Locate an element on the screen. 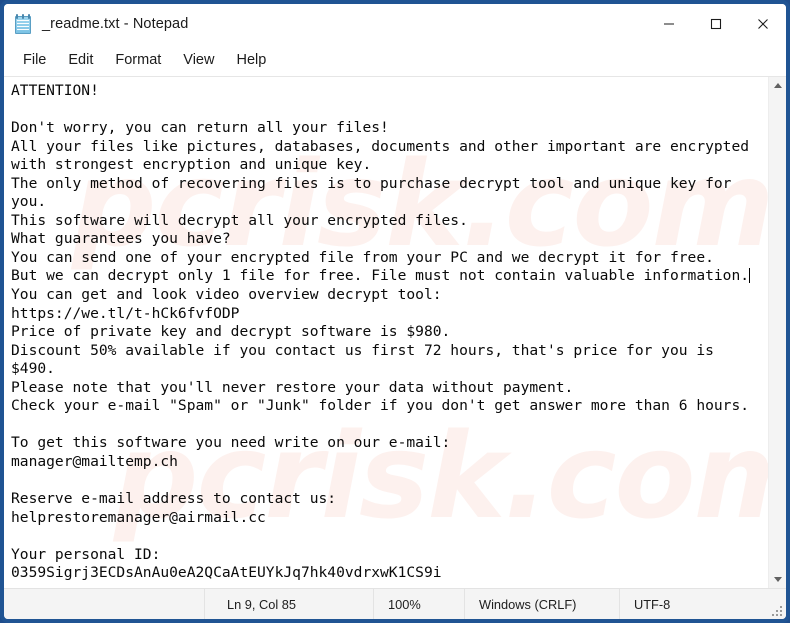 The height and width of the screenshot is (623, 790). title-bar-left: _readme.txt - Notepad is located at coordinates (96, 24).